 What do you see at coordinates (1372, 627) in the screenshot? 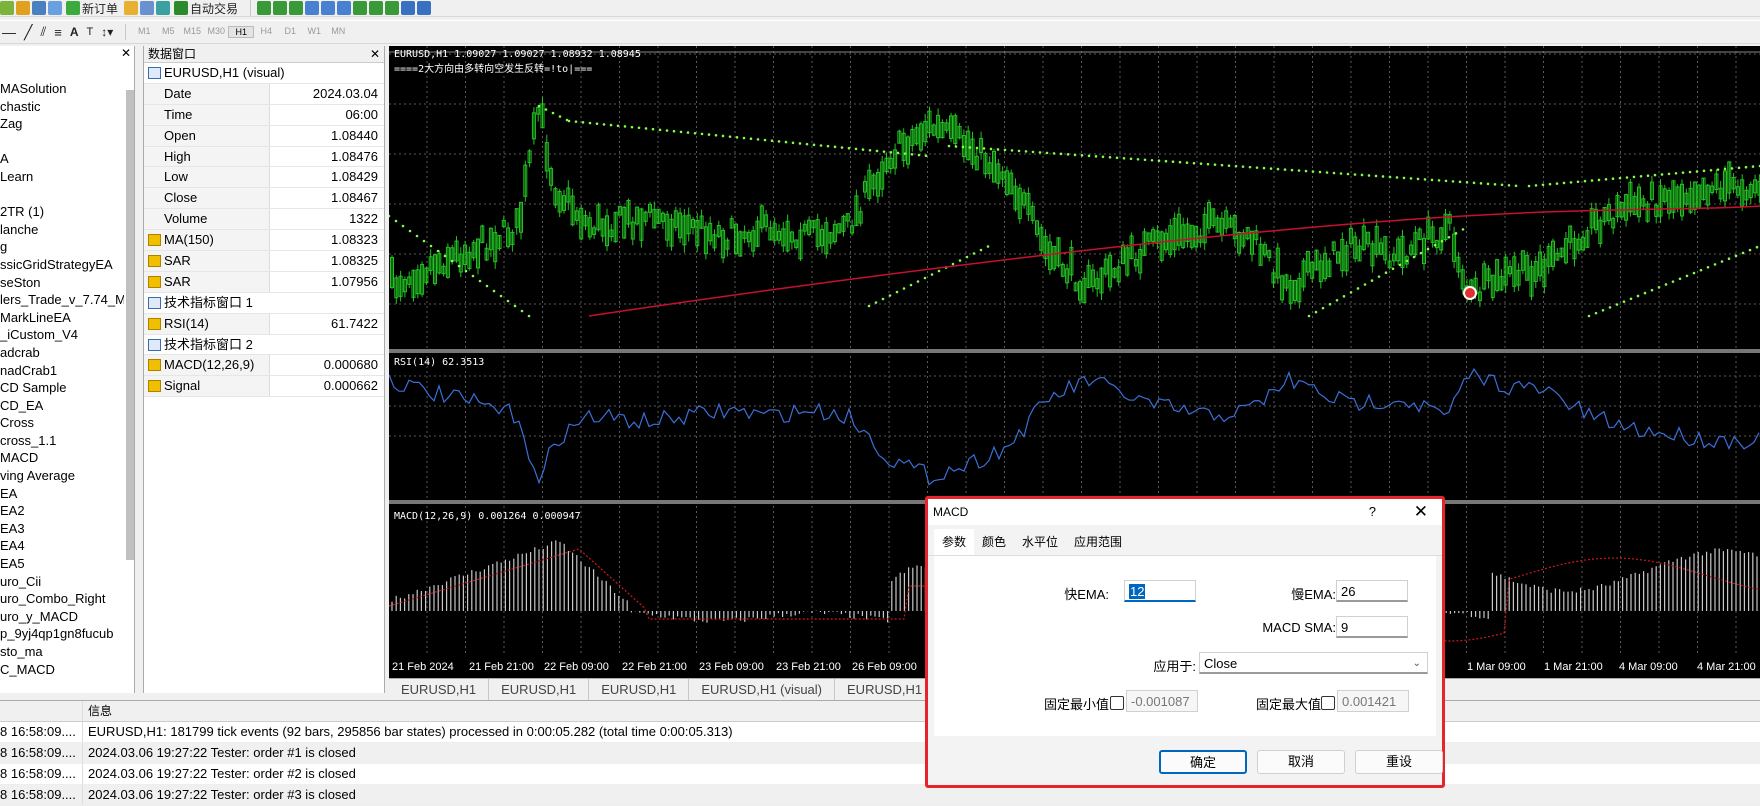
I see `macd-sma-input: 9` at bounding box center [1372, 627].